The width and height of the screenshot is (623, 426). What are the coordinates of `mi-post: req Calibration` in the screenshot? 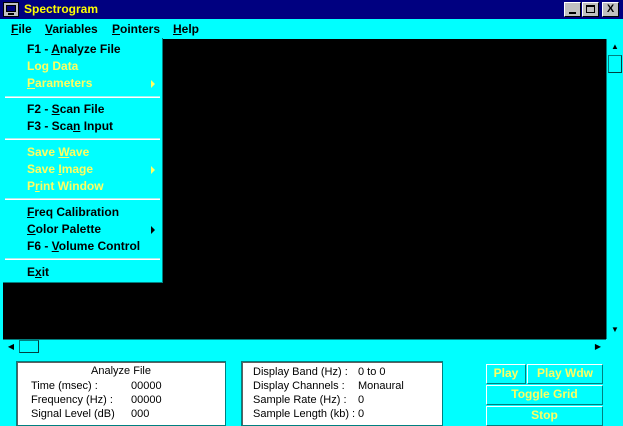 It's located at (77, 212).